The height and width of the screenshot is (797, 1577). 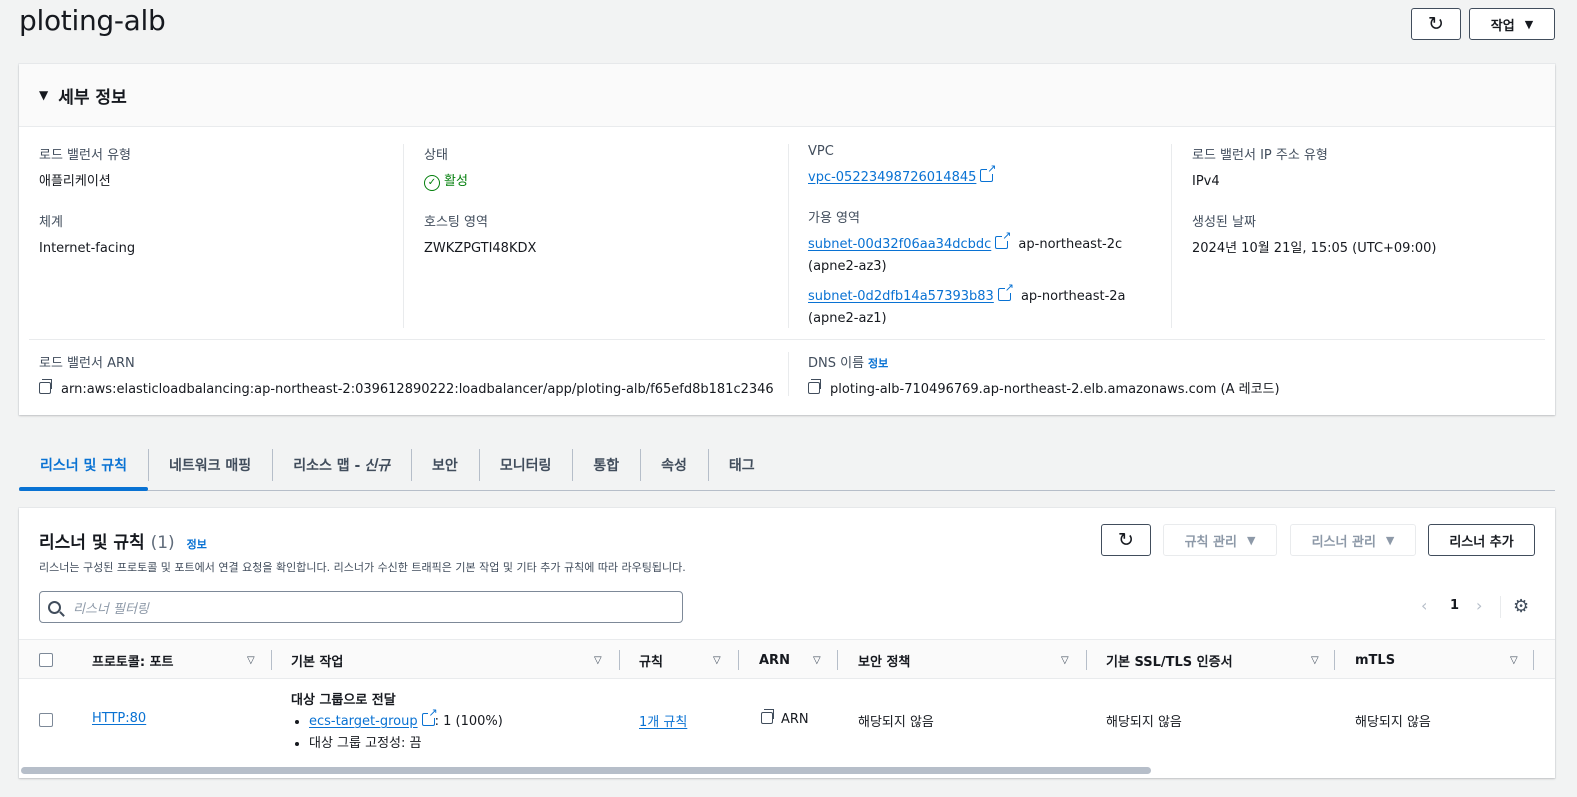 I want to click on security-policy-cell: 해당되지 않음, so click(x=896, y=722).